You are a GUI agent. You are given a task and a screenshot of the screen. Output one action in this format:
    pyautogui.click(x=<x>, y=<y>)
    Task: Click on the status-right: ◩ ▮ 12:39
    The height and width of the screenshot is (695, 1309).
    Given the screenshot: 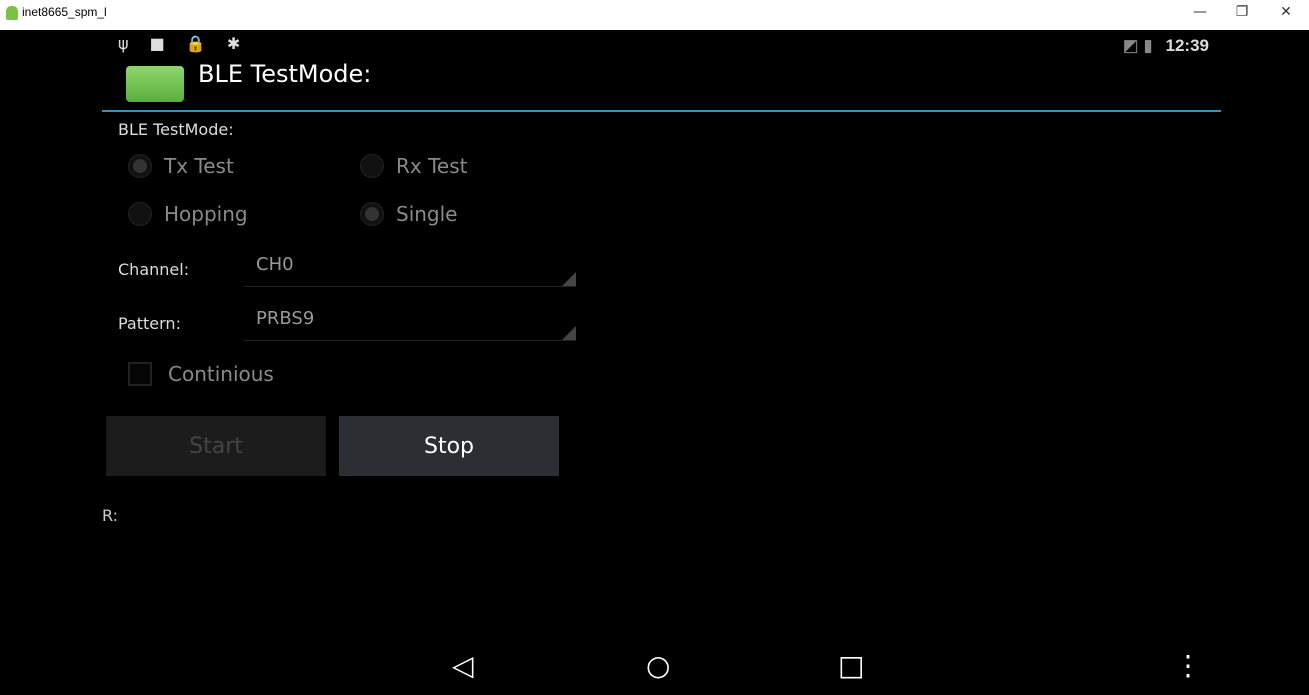 What is the action you would take?
    pyautogui.click(x=1166, y=46)
    